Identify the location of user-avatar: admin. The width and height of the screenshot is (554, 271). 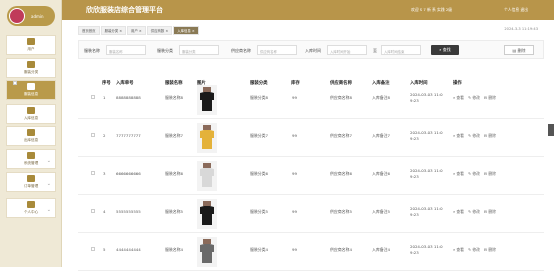
(31, 16).